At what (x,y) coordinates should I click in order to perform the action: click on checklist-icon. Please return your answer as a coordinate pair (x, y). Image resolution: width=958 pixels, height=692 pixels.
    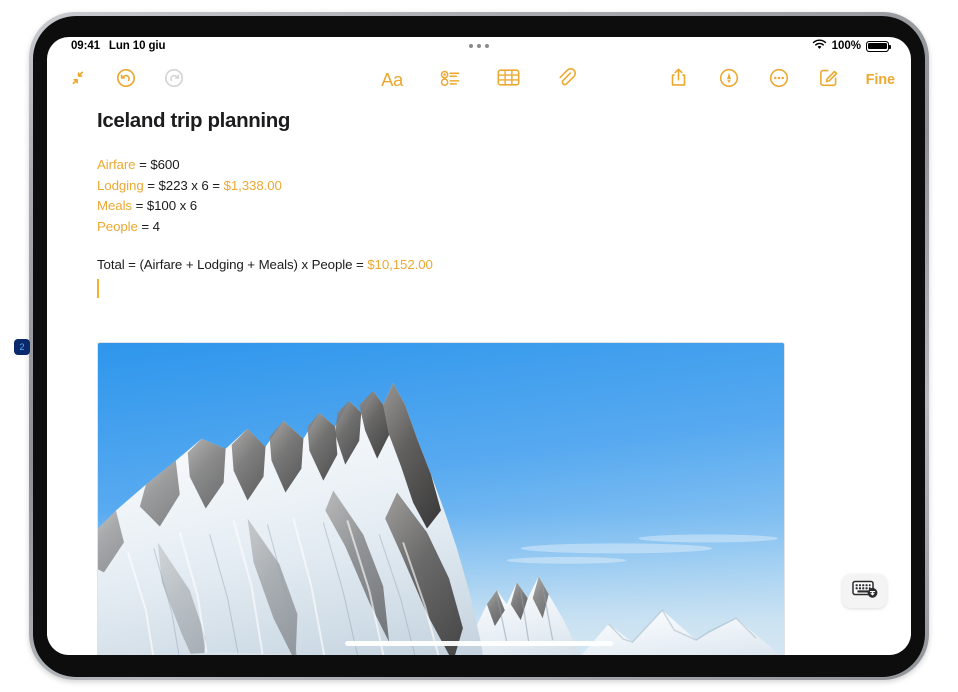
    Looking at the image, I should click on (450, 80).